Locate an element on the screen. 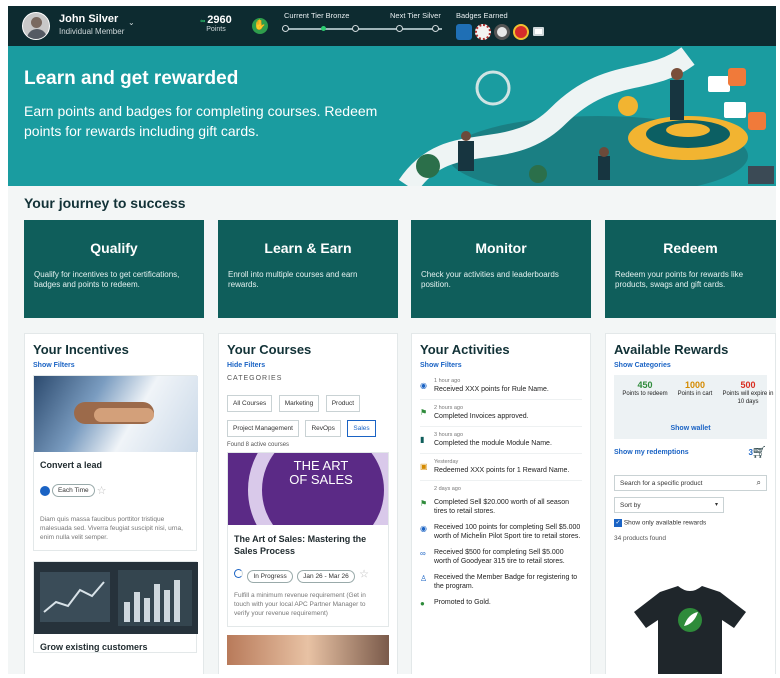 The image size is (780, 678). activity-date-header: 2 days ago is located at coordinates (447, 489).